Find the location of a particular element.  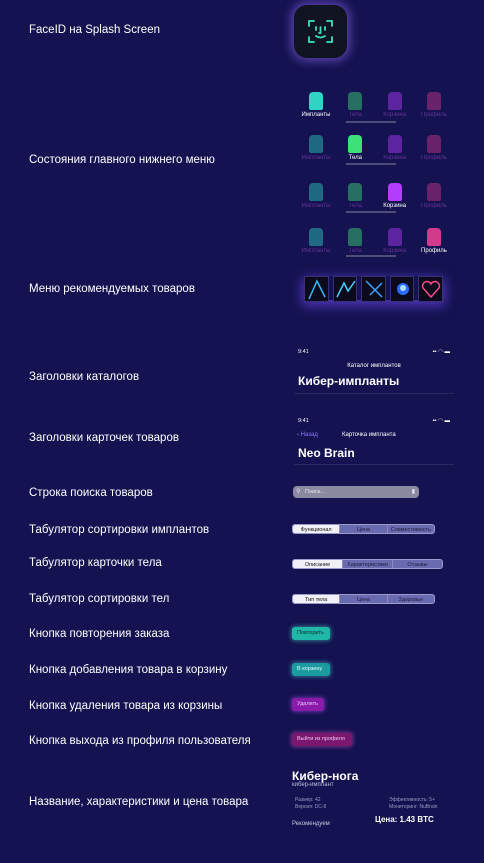

label-repeat-order: Кнопка повторения заказа is located at coordinates (99, 634).